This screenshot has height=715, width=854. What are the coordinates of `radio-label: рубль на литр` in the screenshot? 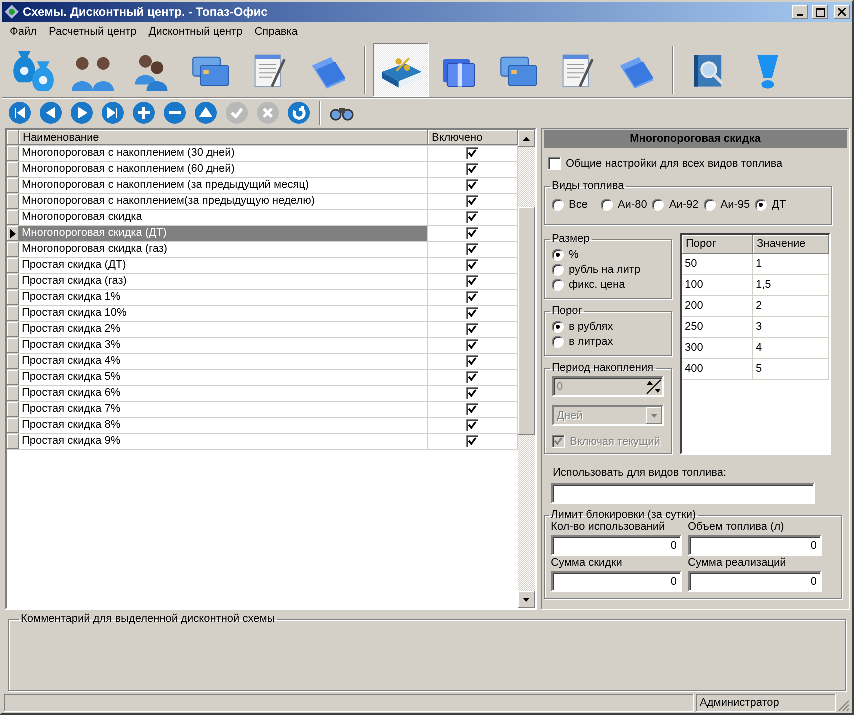 It's located at (605, 270).